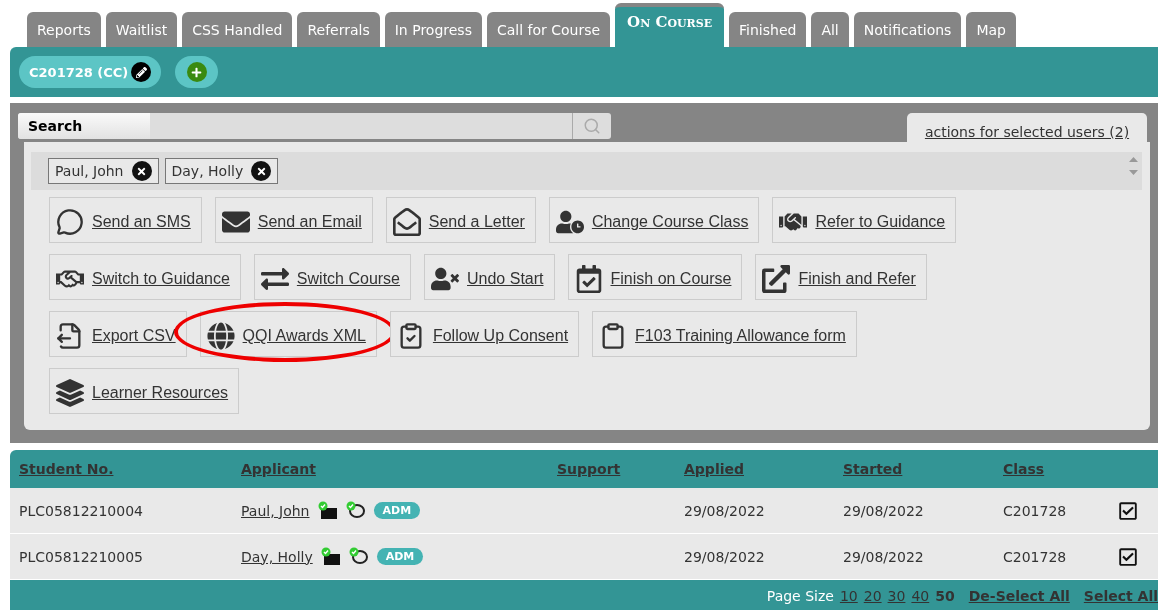 Image resolution: width=1158 pixels, height=610 pixels. Describe the element at coordinates (724, 334) in the screenshot. I see `action-button: F103 Training Allowance form` at that location.